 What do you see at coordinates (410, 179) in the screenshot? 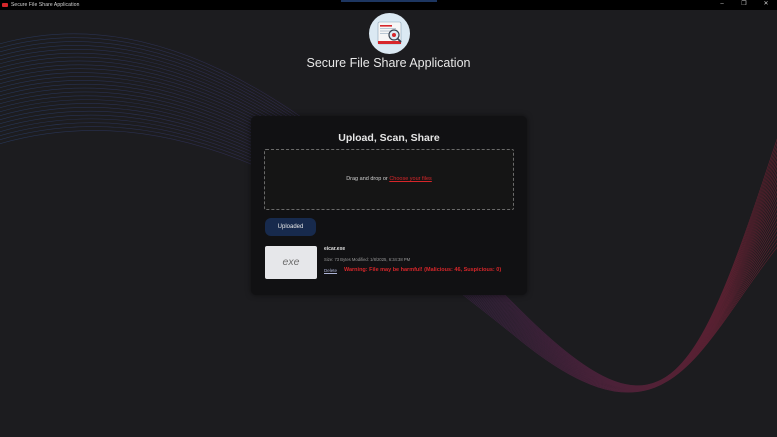
I see `choose-files-link: Choose your files` at bounding box center [410, 179].